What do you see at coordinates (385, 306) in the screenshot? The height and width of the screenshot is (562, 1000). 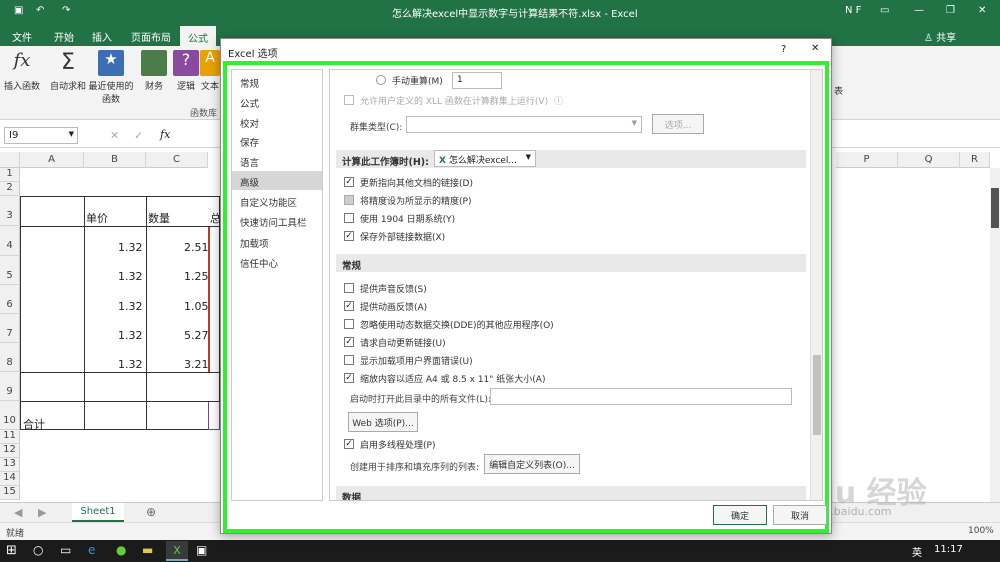 I see `animation-feedback-option: ✓ 提供动画反馈(A)` at bounding box center [385, 306].